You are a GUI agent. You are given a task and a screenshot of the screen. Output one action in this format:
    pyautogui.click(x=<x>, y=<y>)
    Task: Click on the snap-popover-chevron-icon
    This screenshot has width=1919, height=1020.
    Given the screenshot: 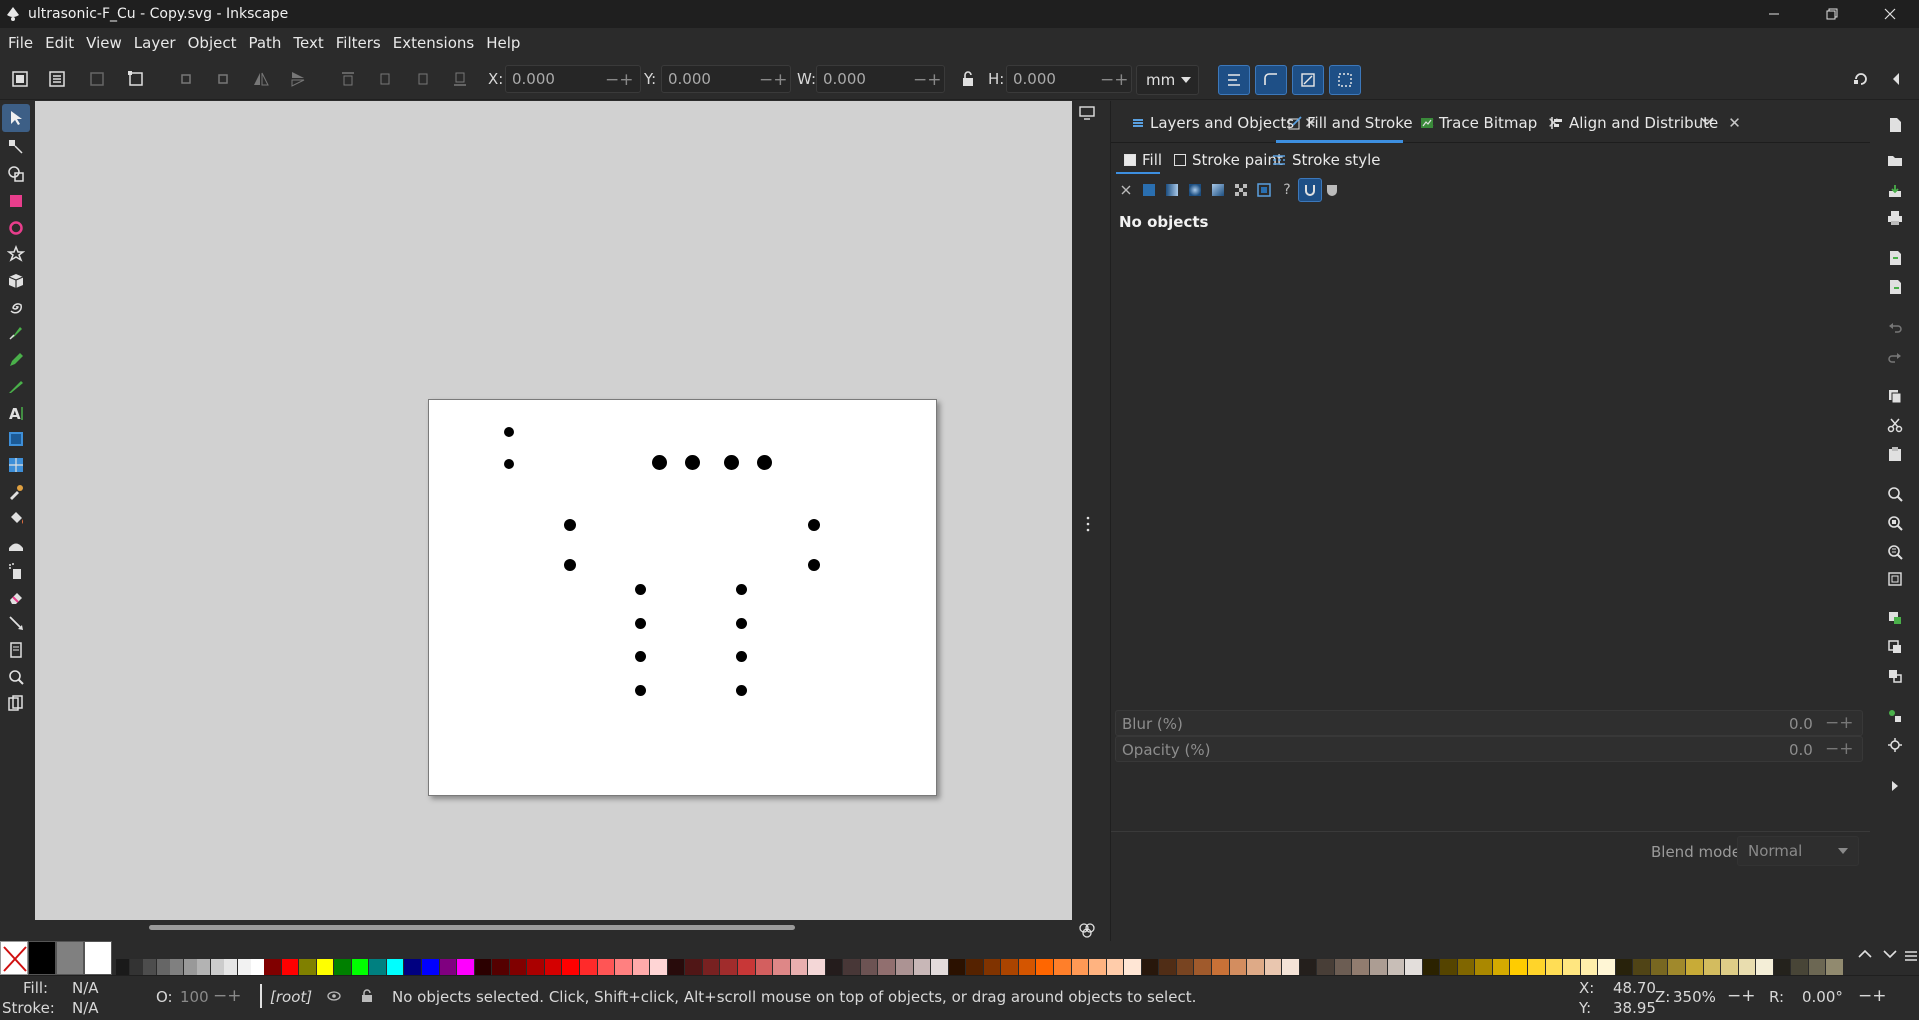 What is the action you would take?
    pyautogui.click(x=1896, y=79)
    